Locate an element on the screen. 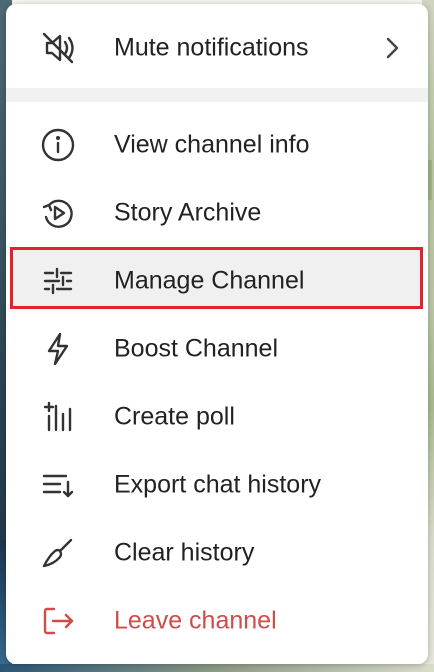 Image resolution: width=434 pixels, height=672 pixels. chevron-right-icon is located at coordinates (392, 48).